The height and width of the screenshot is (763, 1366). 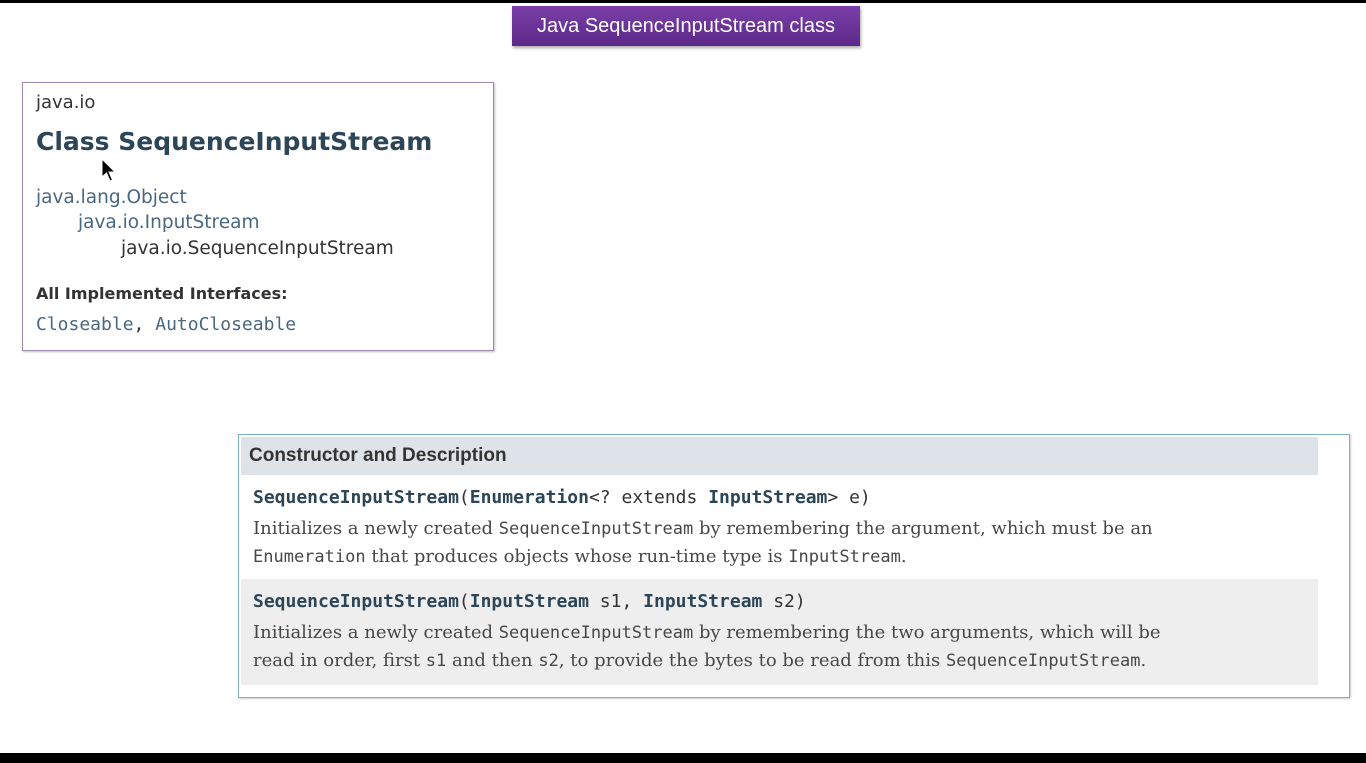 I want to click on class-title: Class SequenceInputStream, so click(x=234, y=141).